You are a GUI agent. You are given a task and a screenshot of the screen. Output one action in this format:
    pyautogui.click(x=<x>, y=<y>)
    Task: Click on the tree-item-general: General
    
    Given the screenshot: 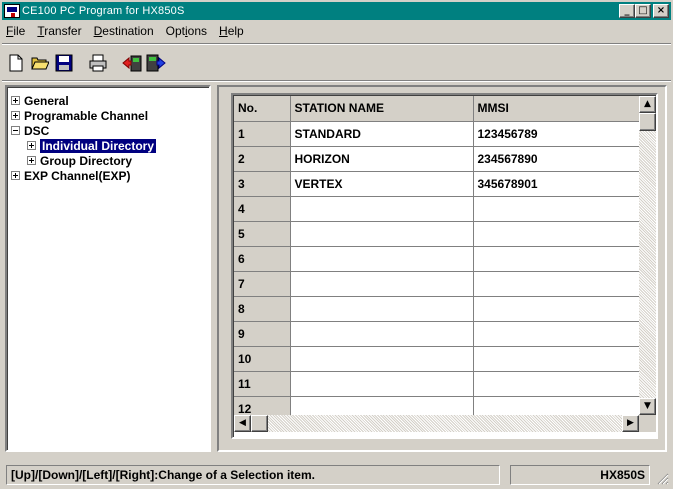 What is the action you would take?
    pyautogui.click(x=40, y=100)
    